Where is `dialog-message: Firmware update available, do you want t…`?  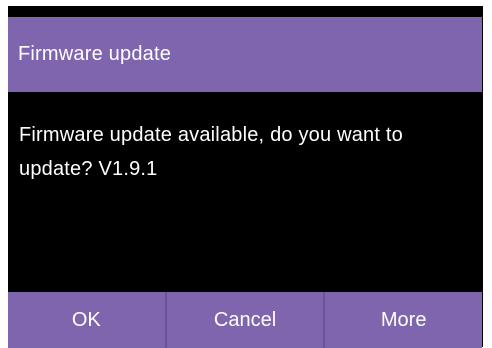
dialog-message: Firmware update available, do you want t… is located at coordinates (211, 152).